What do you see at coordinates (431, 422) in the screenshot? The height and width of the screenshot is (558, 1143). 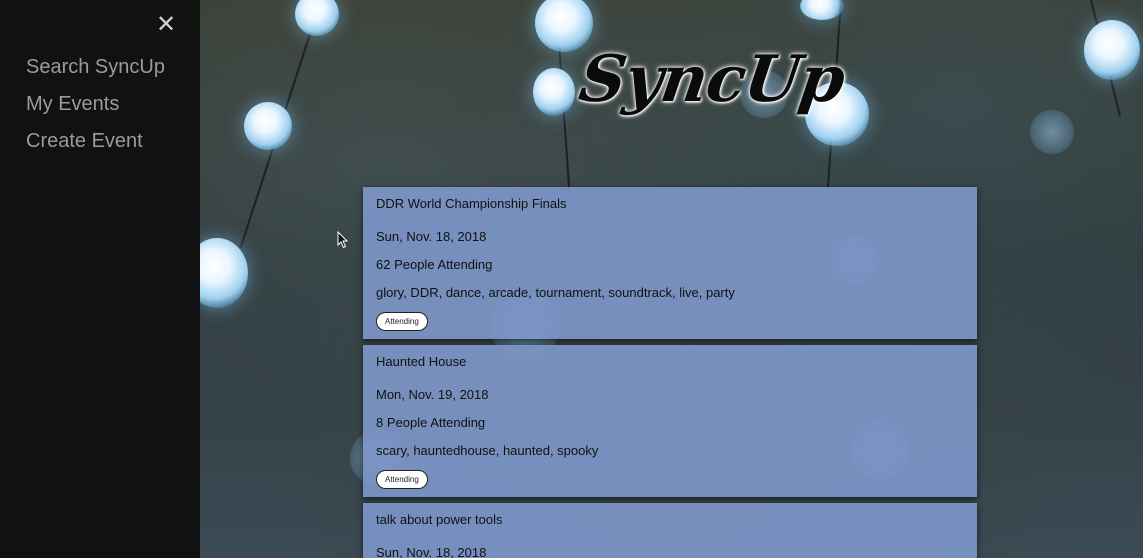 I see `event-attendee-count: 8 People Attending` at bounding box center [431, 422].